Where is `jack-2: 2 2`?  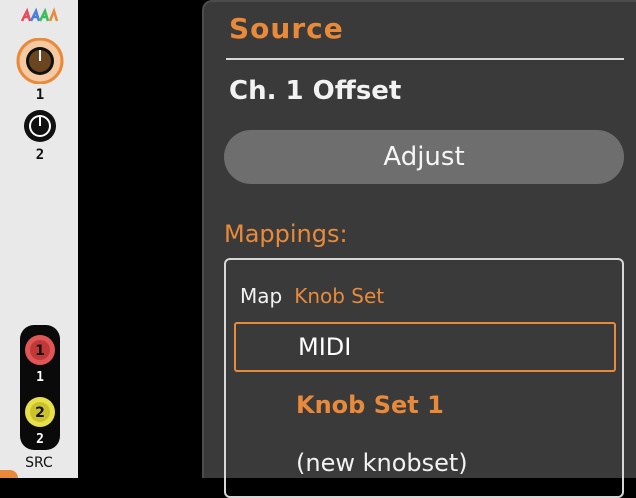 jack-2: 2 2 is located at coordinates (40, 420).